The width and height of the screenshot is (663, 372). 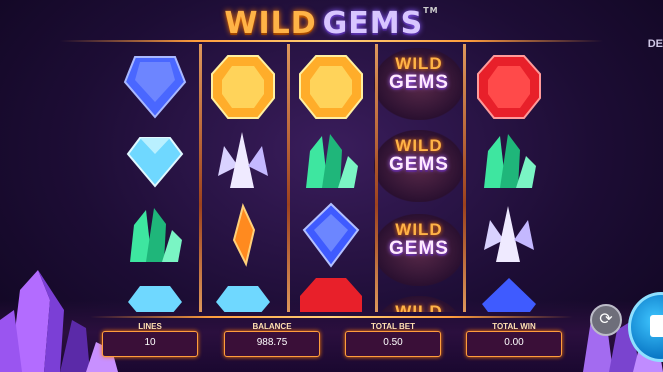 I want to click on balance-value: 988.75, so click(x=272, y=342).